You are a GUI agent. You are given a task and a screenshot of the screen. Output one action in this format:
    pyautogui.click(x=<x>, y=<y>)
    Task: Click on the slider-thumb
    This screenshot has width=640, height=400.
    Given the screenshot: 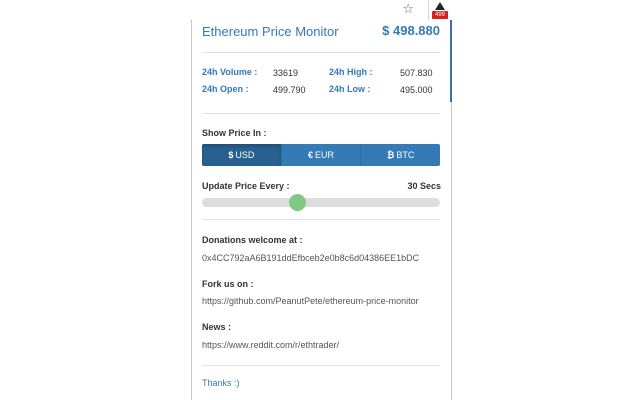 What is the action you would take?
    pyautogui.click(x=298, y=202)
    